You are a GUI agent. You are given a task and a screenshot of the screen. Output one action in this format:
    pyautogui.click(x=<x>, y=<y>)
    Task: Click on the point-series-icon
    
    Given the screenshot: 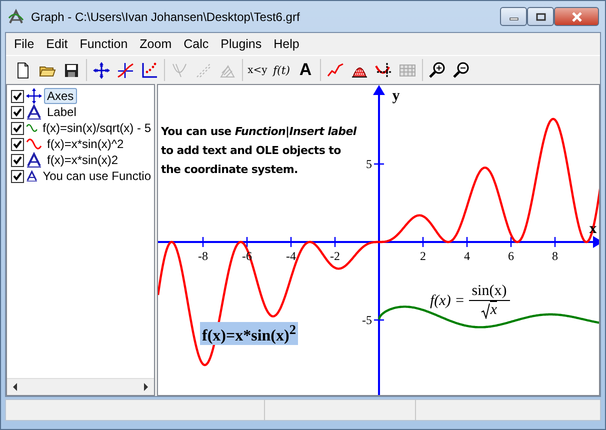 What is the action you would take?
    pyautogui.click(x=149, y=70)
    